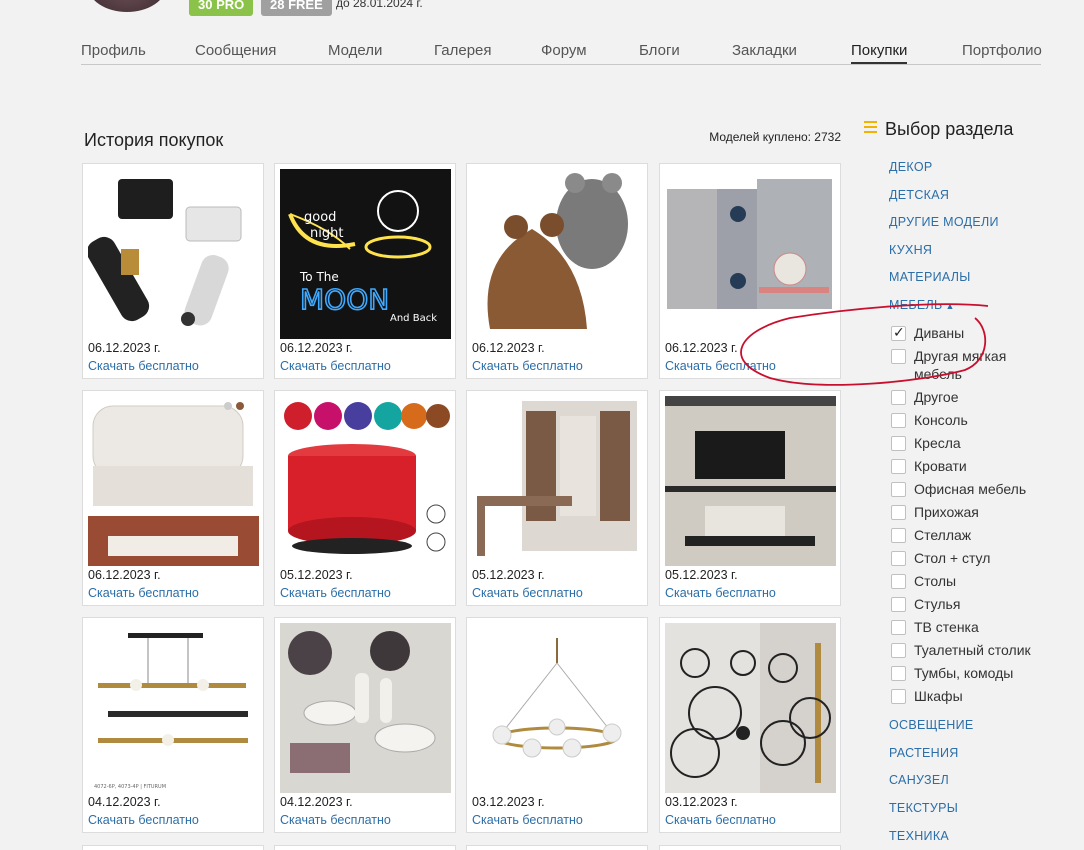 The image size is (1084, 850). Describe the element at coordinates (924, 753) in the screenshot. I see `category-plants: РАСТЕНИЯ` at that location.